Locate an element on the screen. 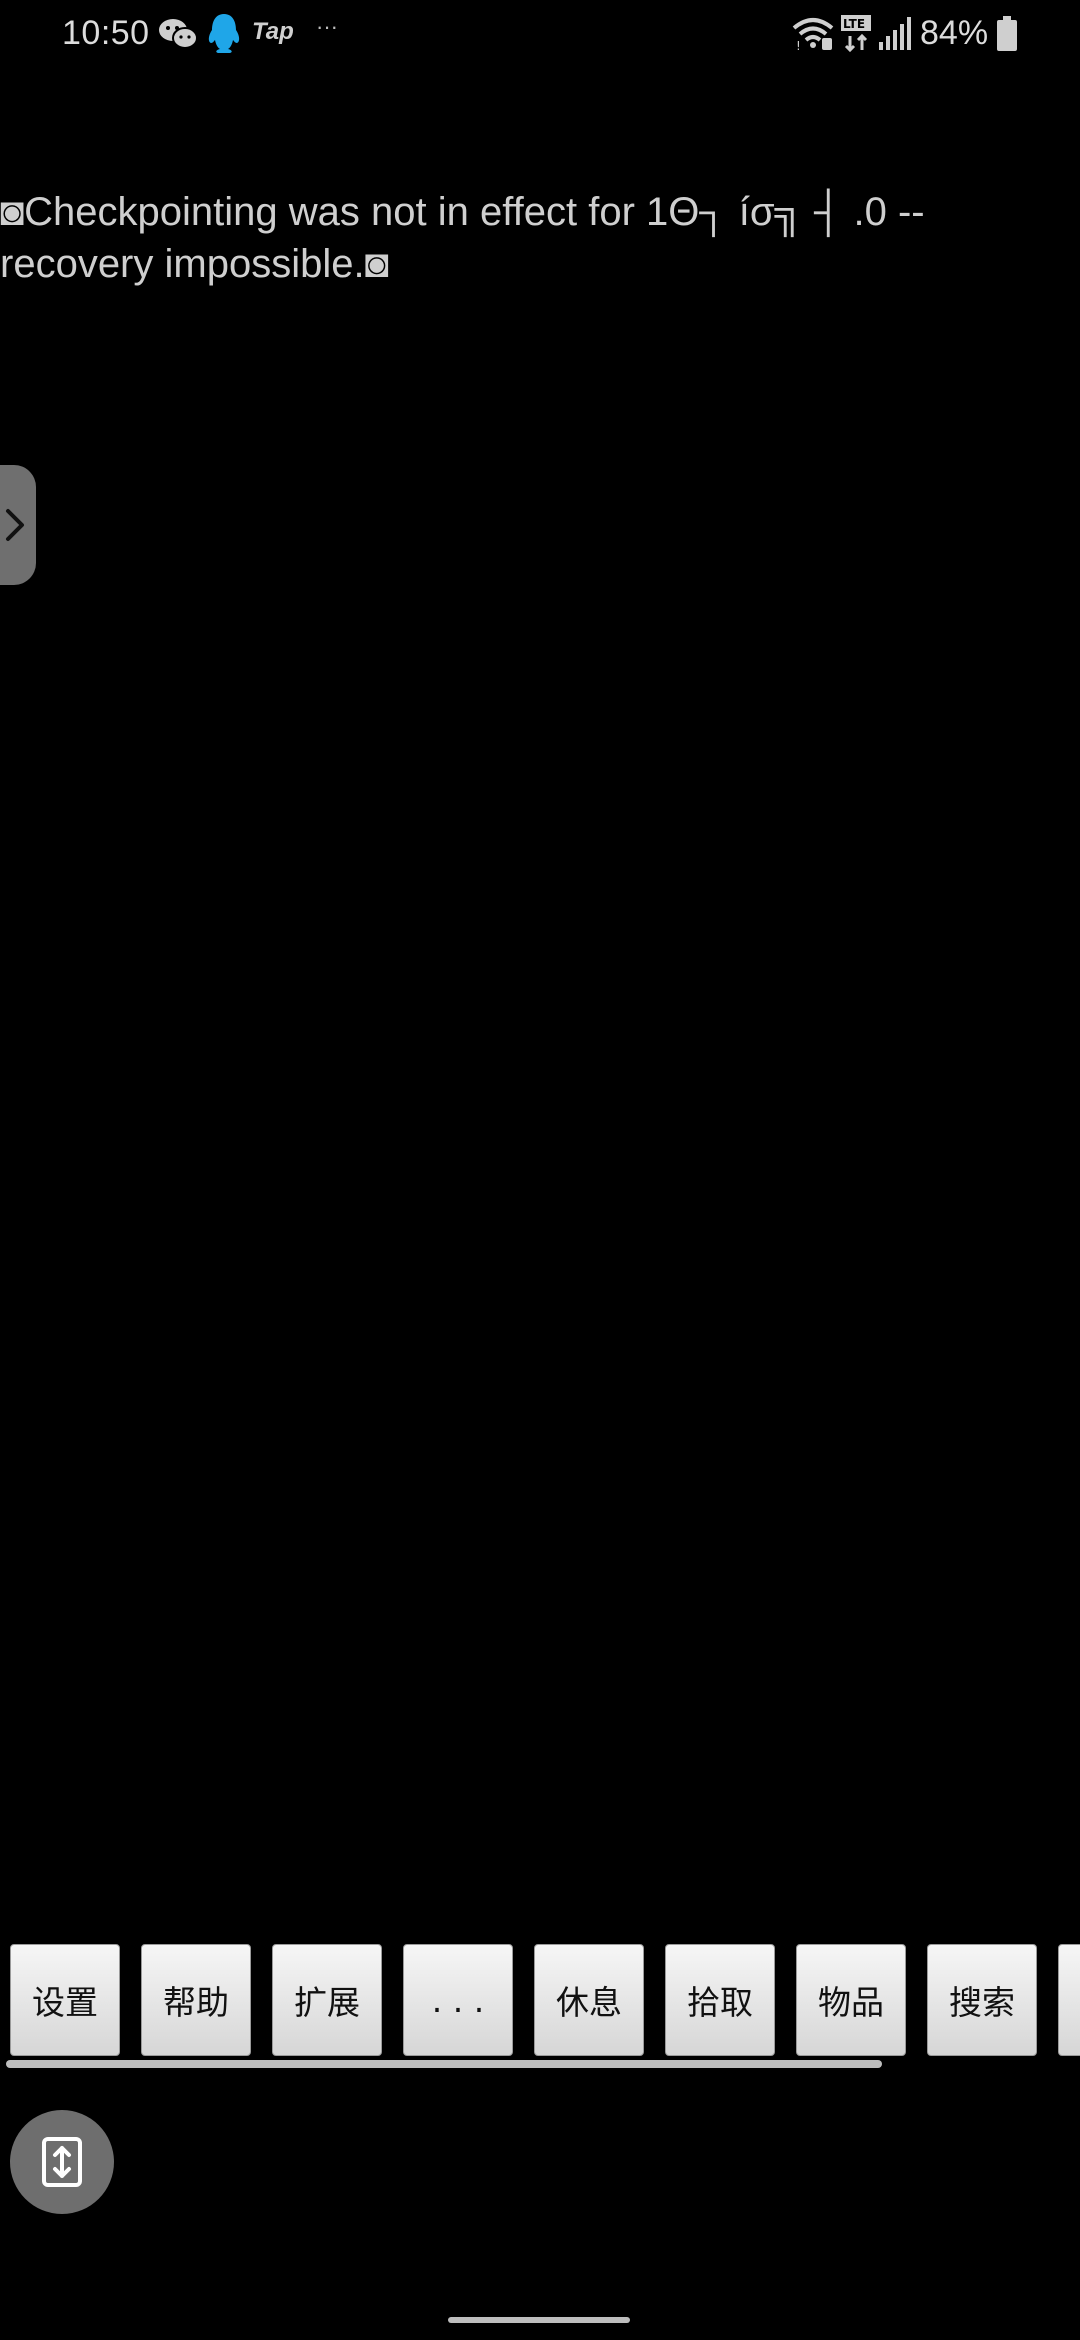  chevron-right-icon is located at coordinates (15, 525).